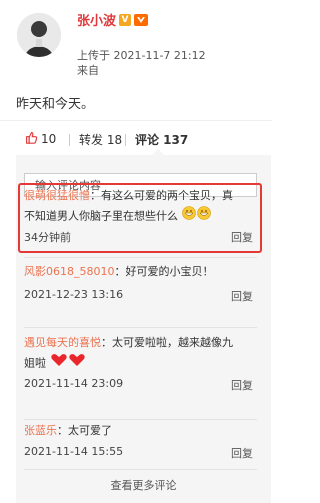  What do you see at coordinates (167, 342) in the screenshot?
I see `comment-body: ：太可爱啦啦，越来越像九` at bounding box center [167, 342].